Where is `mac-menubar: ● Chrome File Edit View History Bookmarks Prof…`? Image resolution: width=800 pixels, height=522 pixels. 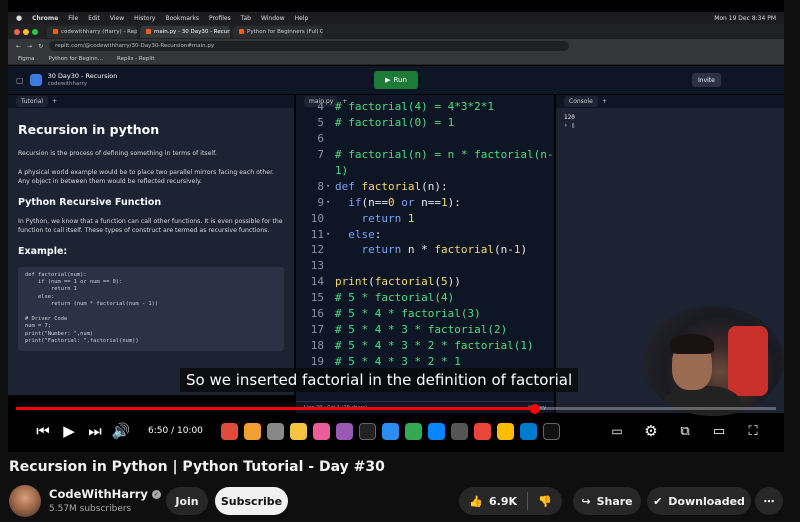
mac-menubar: ● Chrome File Edit View History Bookmarks Prof… is located at coordinates (396, 18).